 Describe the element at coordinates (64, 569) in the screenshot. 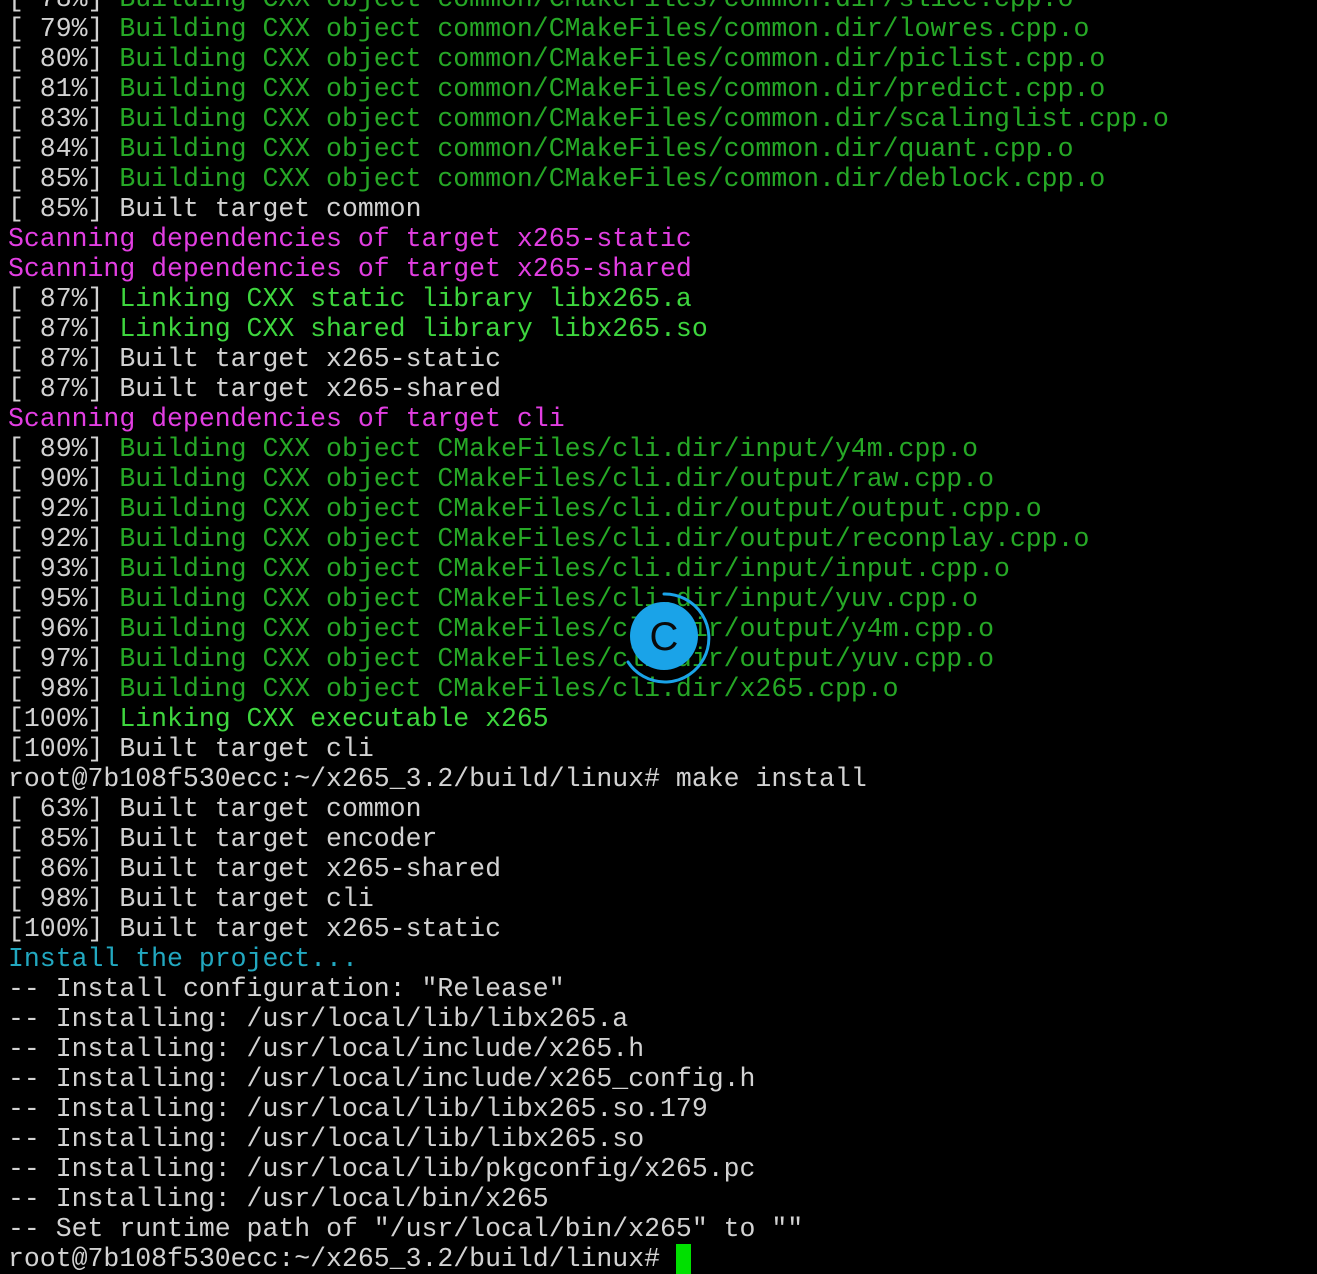

I see `line-prefix: [ 93%]` at that location.